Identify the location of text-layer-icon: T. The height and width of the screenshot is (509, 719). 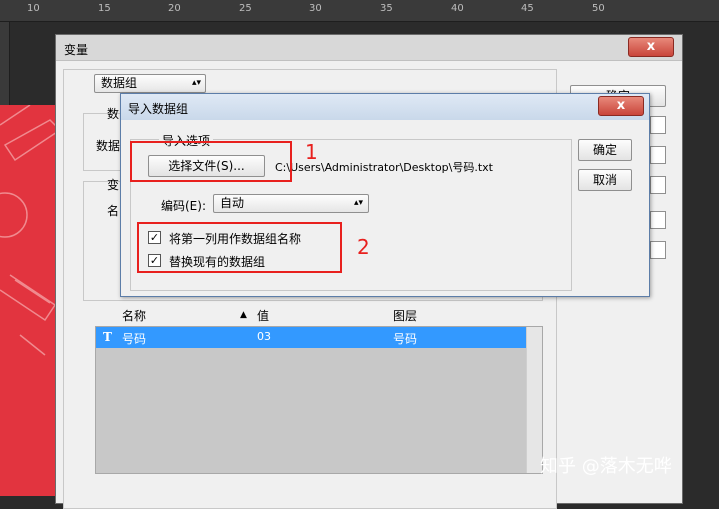
(107, 337).